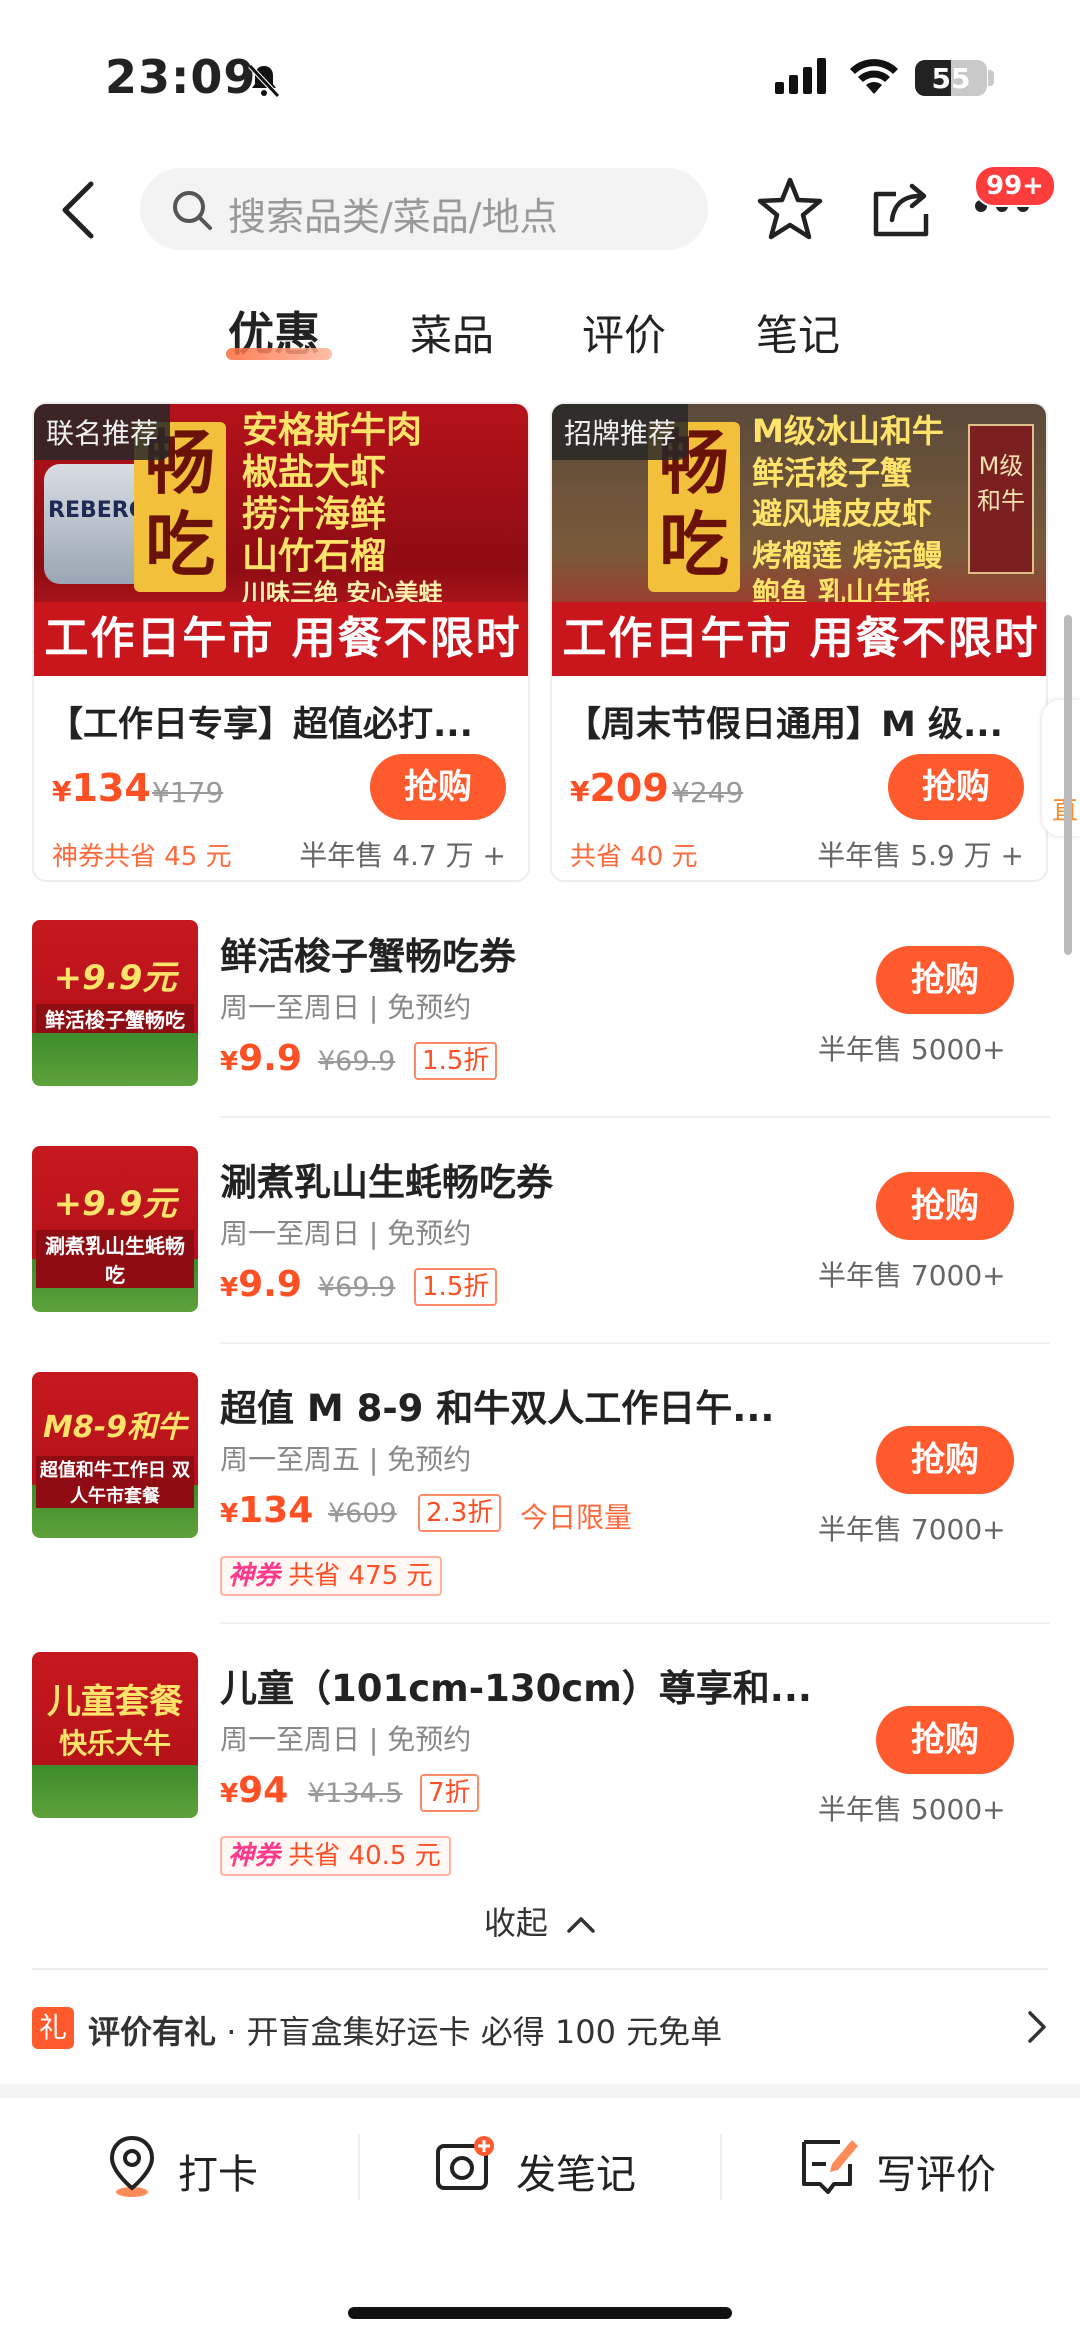 This screenshot has height=2341, width=1080. I want to click on savings-text: 共省 40 元, so click(634, 857).